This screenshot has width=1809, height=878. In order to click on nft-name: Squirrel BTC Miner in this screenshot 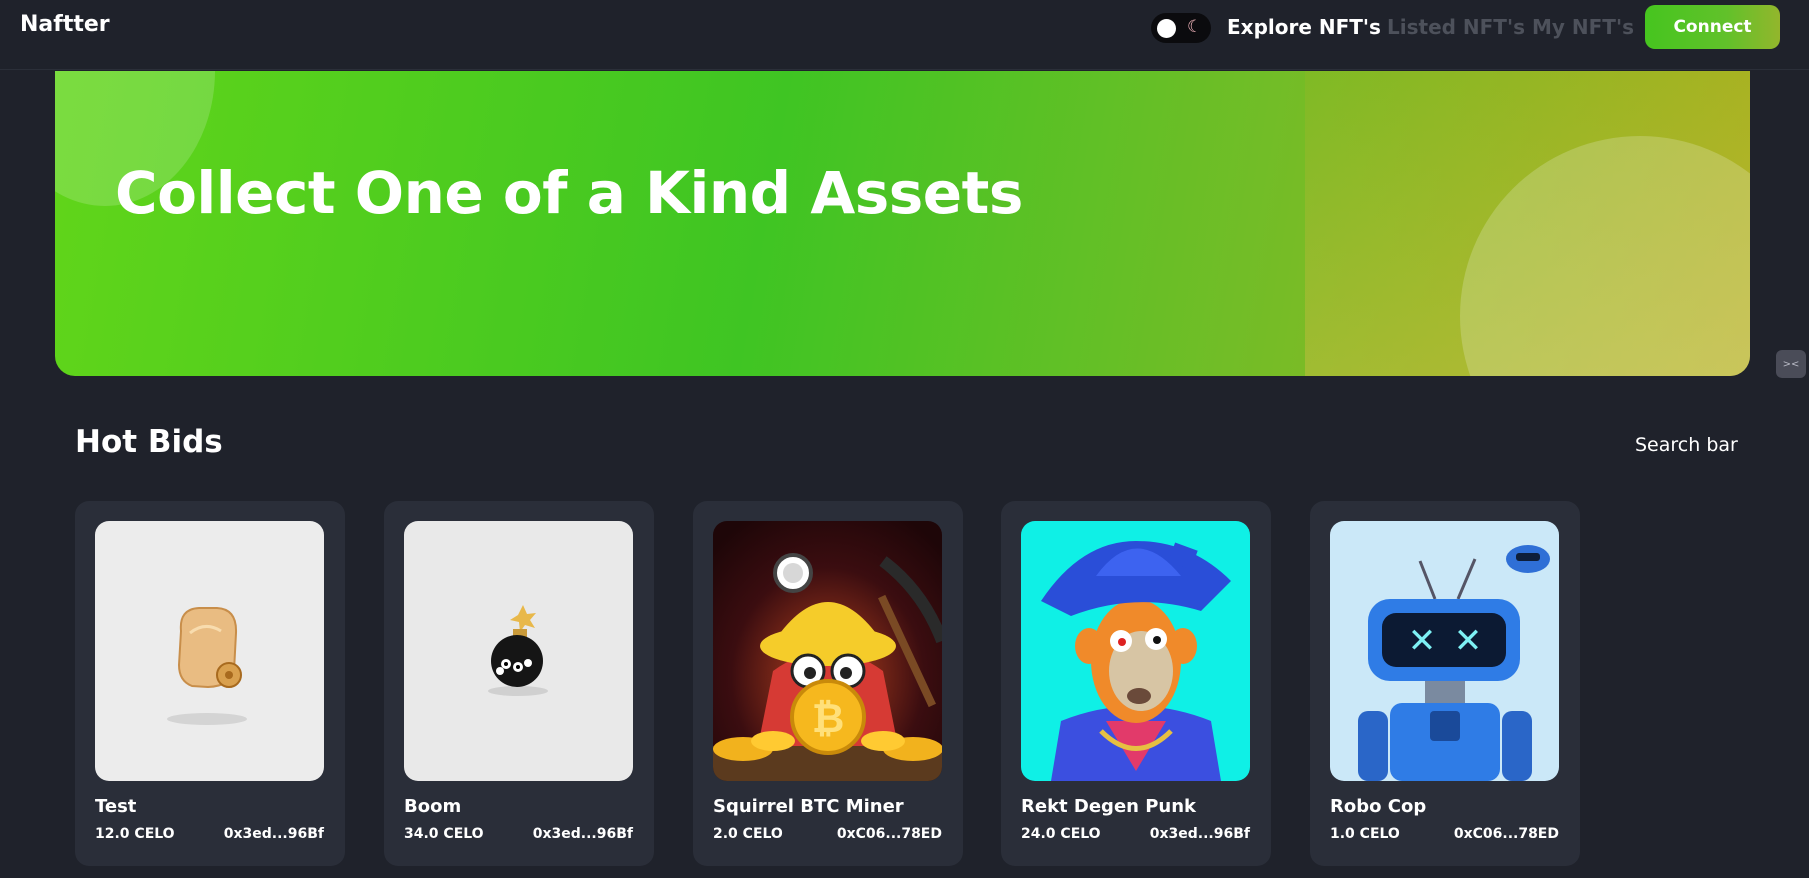, I will do `click(808, 806)`.